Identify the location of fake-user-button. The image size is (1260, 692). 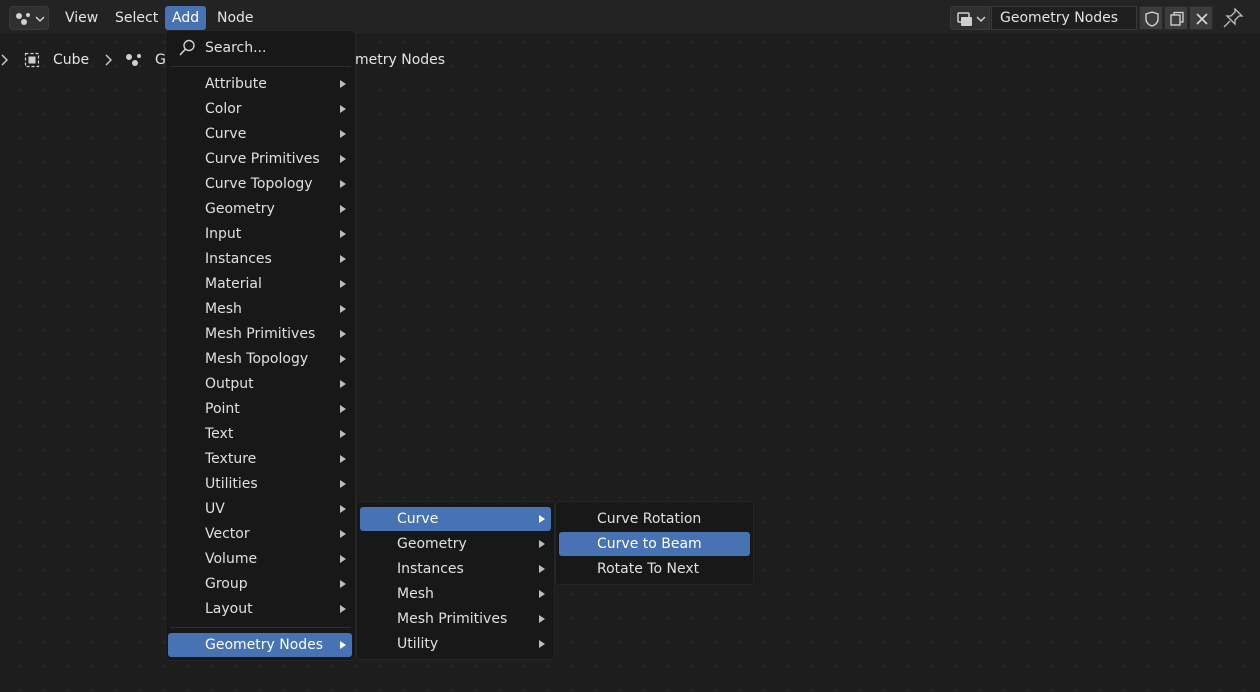
(1151, 18).